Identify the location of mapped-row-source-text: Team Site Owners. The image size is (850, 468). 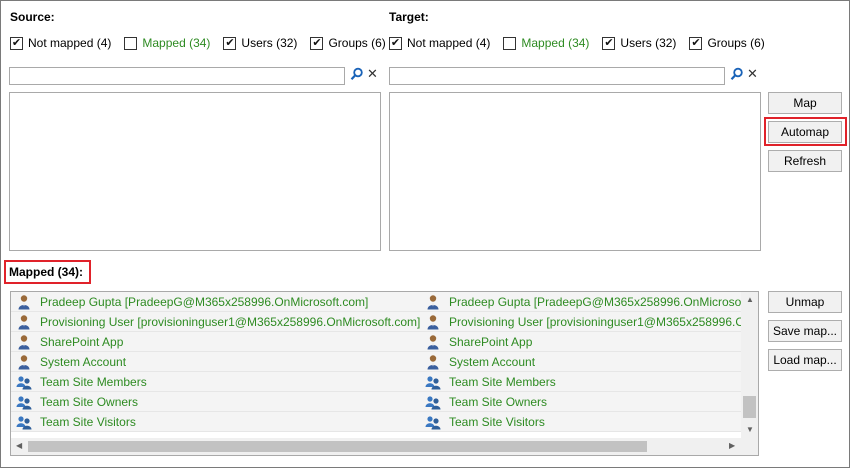
(89, 401).